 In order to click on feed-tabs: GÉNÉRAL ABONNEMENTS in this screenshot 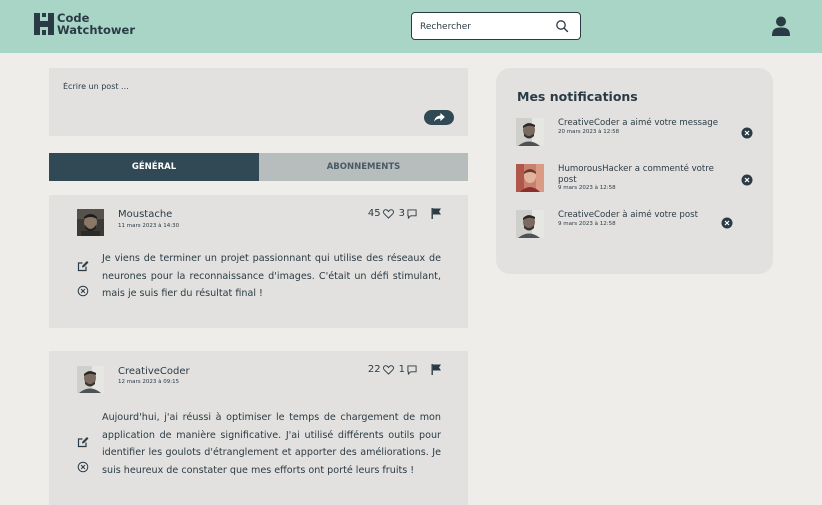, I will do `click(258, 167)`.